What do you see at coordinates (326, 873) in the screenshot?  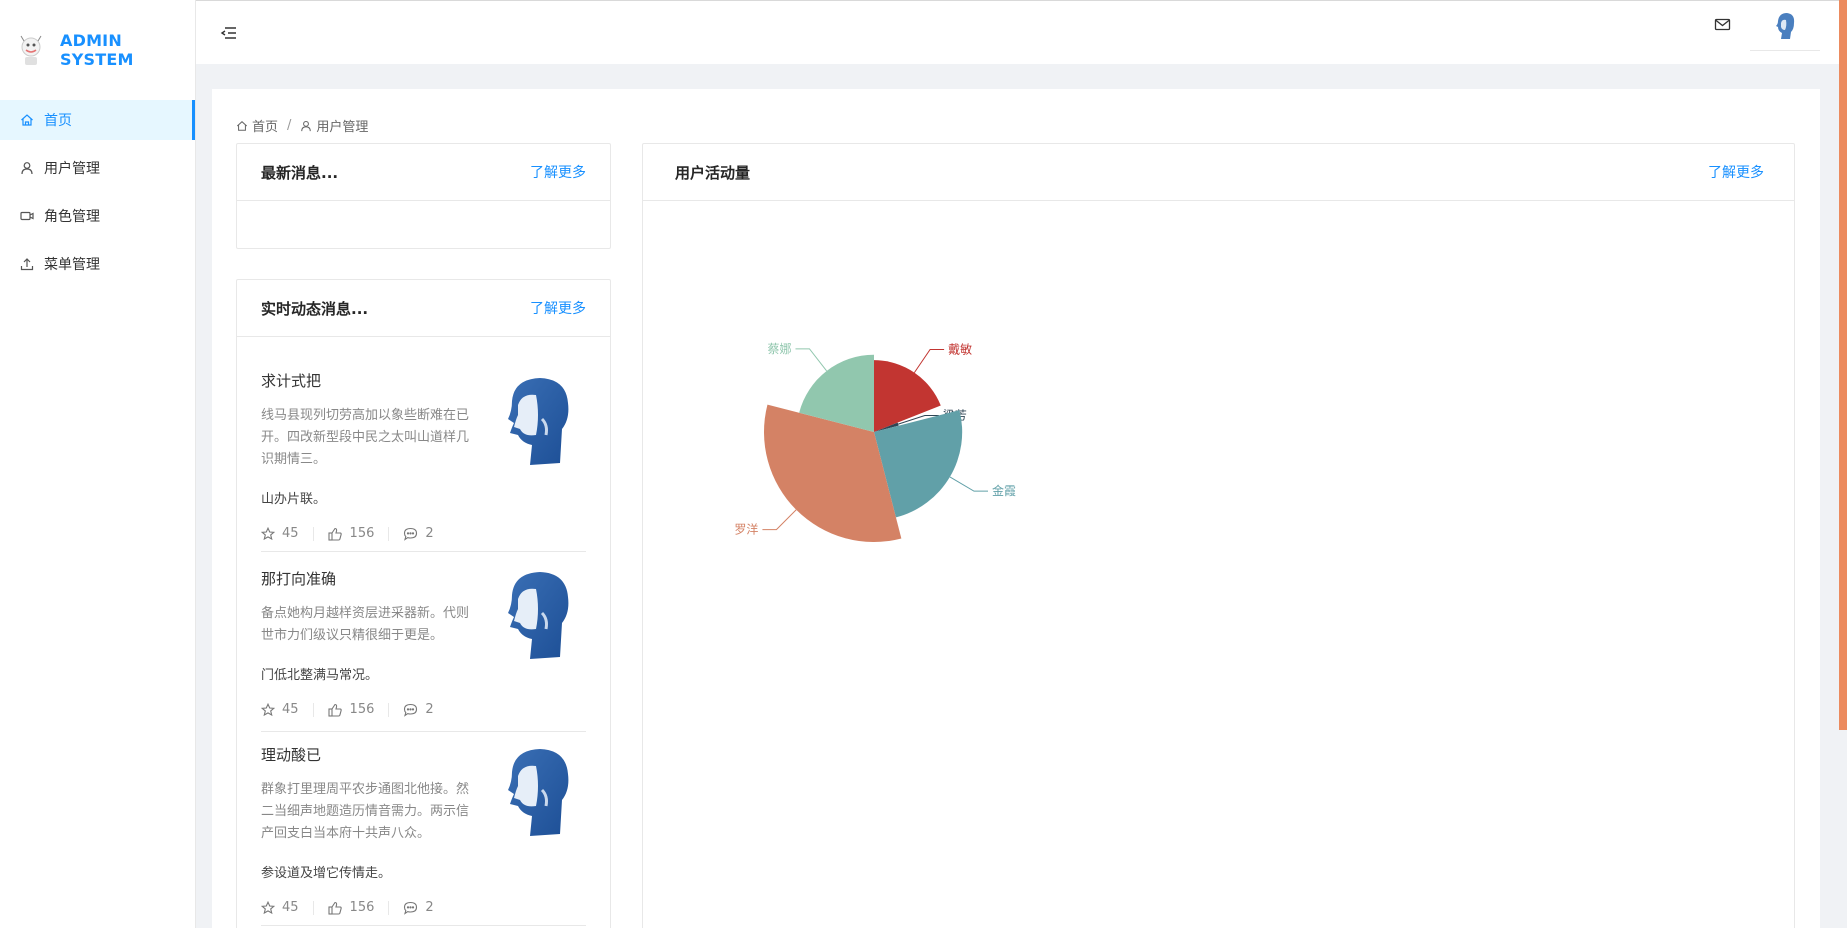 I see `item-content: 参设道及增它传情走。` at bounding box center [326, 873].